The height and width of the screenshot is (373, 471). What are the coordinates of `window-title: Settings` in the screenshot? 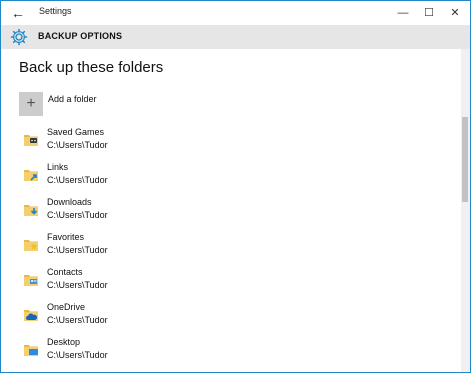 It's located at (55, 11).